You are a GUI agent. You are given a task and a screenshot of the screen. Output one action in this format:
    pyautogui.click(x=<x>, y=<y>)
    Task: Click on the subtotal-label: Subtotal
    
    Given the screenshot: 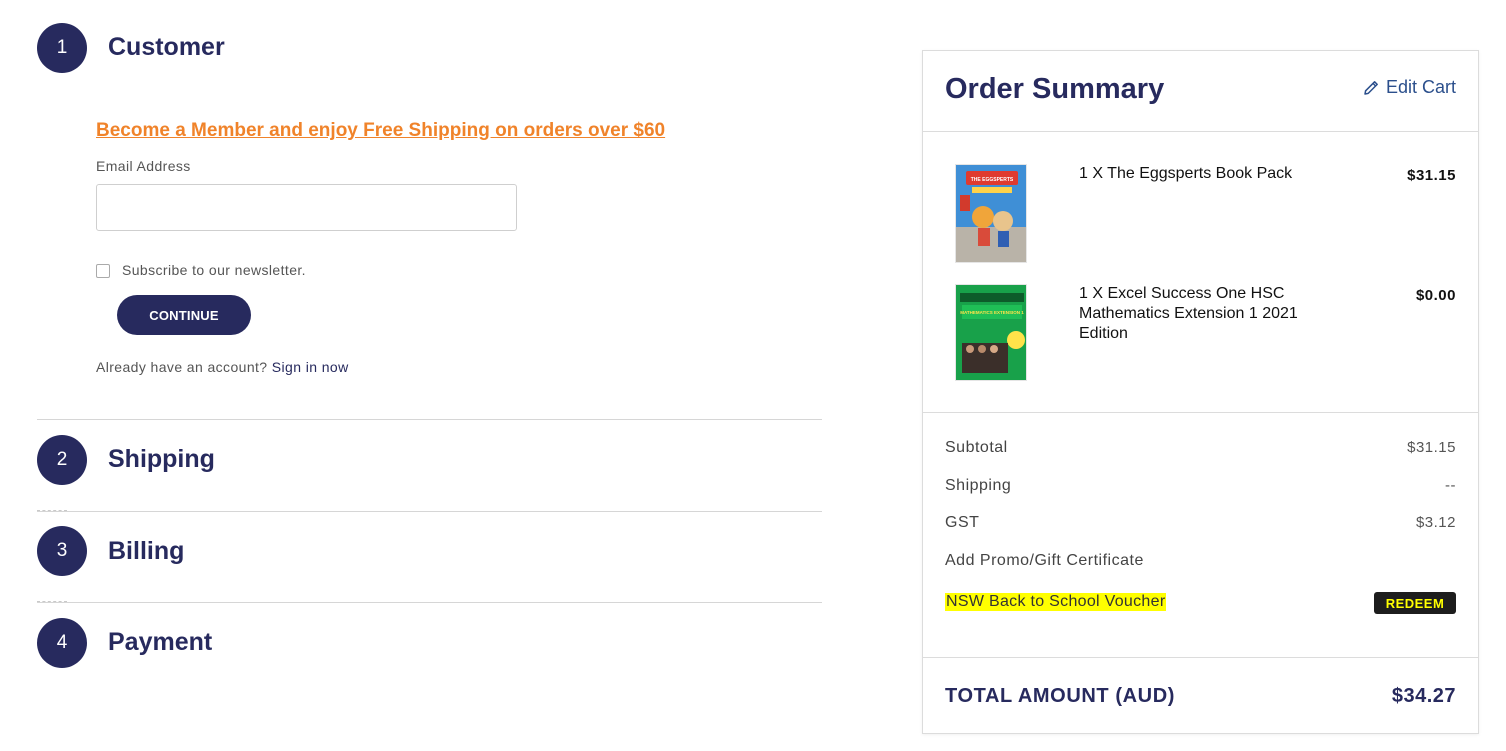 What is the action you would take?
    pyautogui.click(x=976, y=447)
    